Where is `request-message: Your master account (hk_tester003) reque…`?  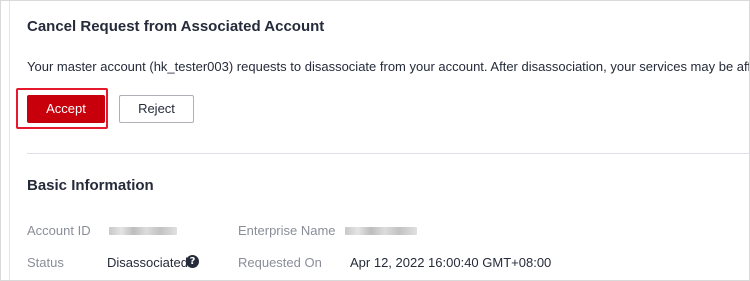
request-message: Your master account (hk_tester003) reque… is located at coordinates (388, 66).